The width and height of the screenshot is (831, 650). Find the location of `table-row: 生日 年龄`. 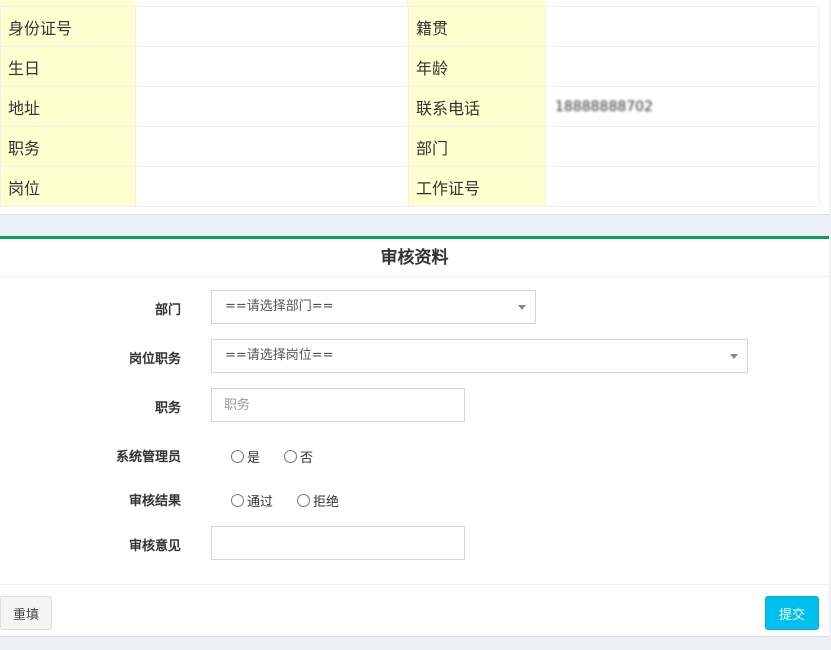

table-row: 生日 年龄 is located at coordinates (410, 66).